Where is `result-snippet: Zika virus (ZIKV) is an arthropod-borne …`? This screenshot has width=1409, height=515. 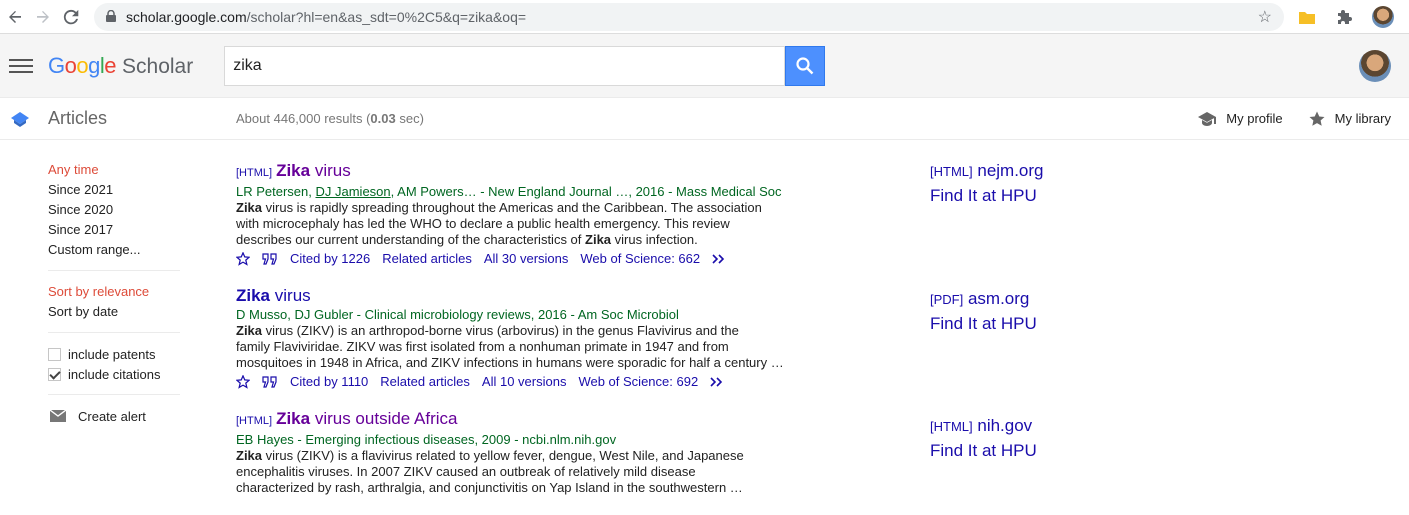 result-snippet: Zika virus (ZIKV) is an arthropod-borne … is located at coordinates (510, 346).